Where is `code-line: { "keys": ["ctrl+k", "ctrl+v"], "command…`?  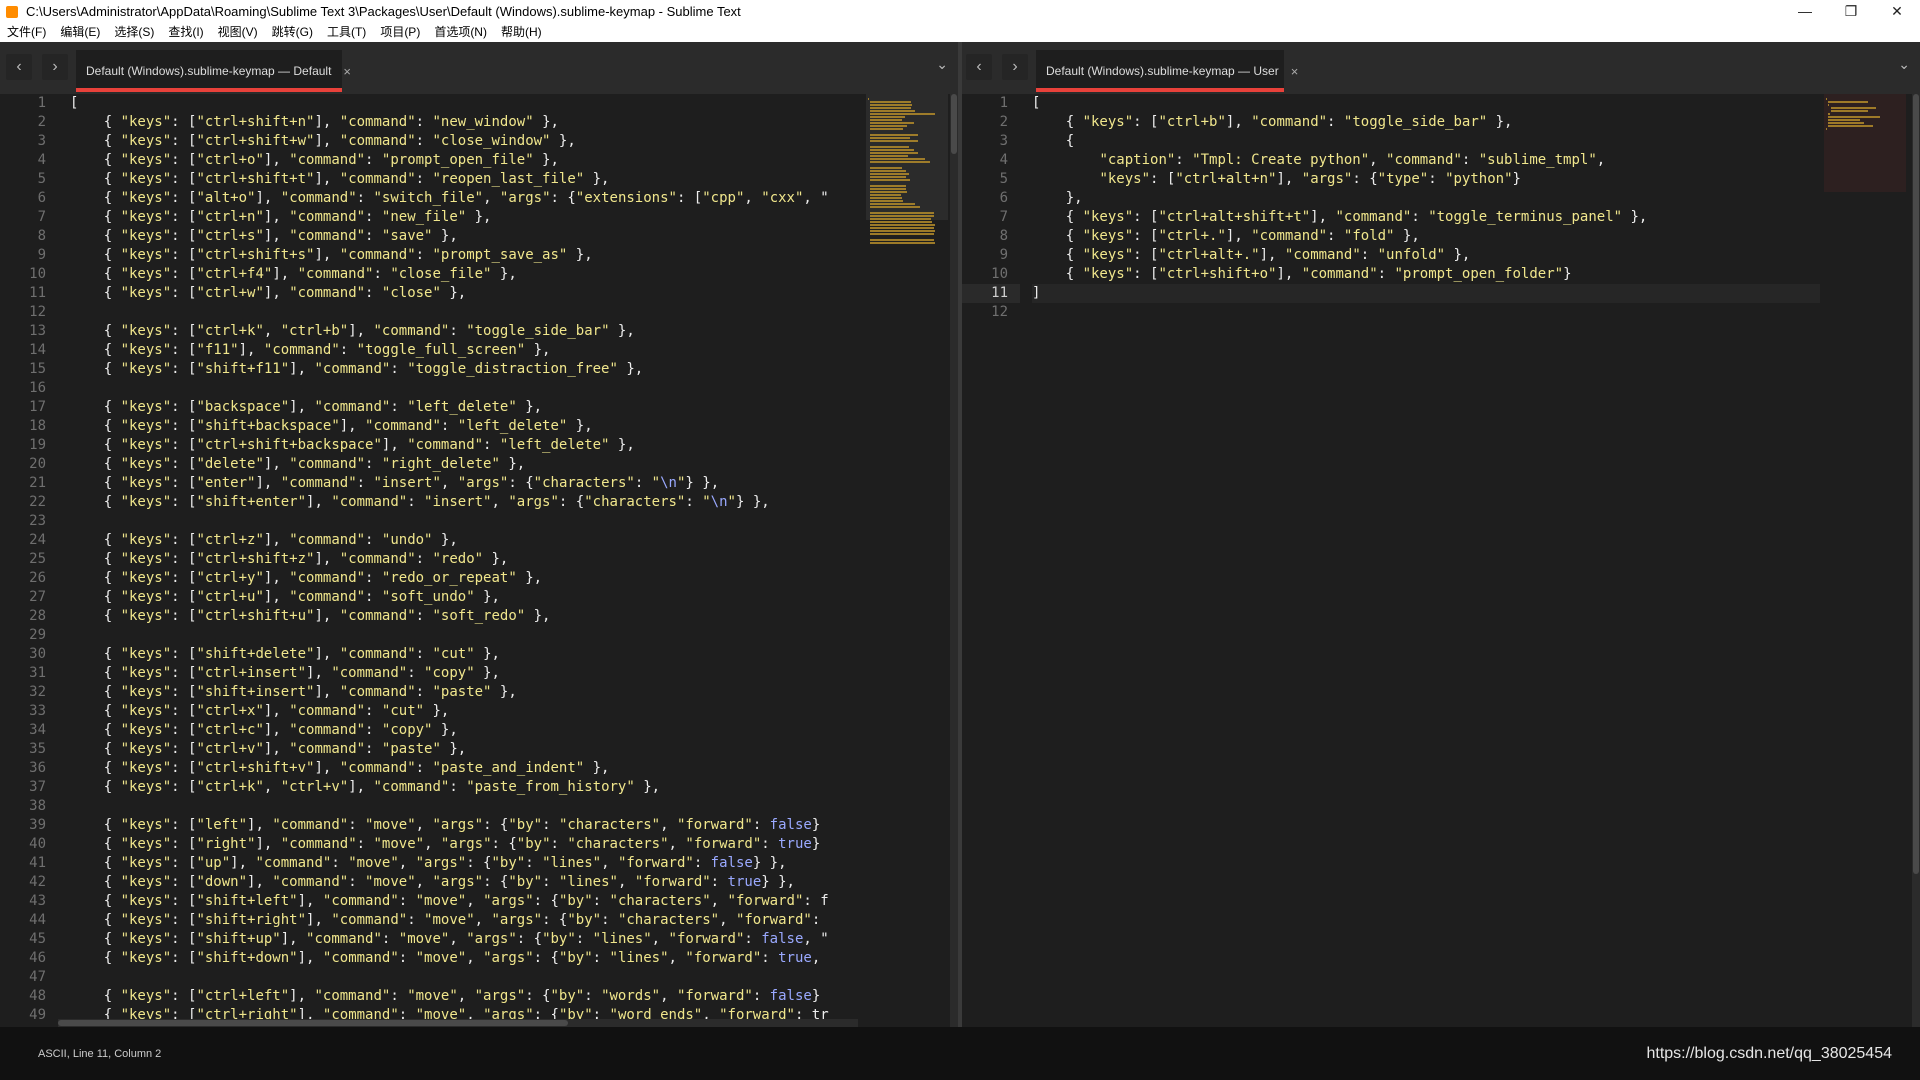 code-line: { "keys": ["ctrl+k", "ctrl+v"], "command… is located at coordinates (464, 787).